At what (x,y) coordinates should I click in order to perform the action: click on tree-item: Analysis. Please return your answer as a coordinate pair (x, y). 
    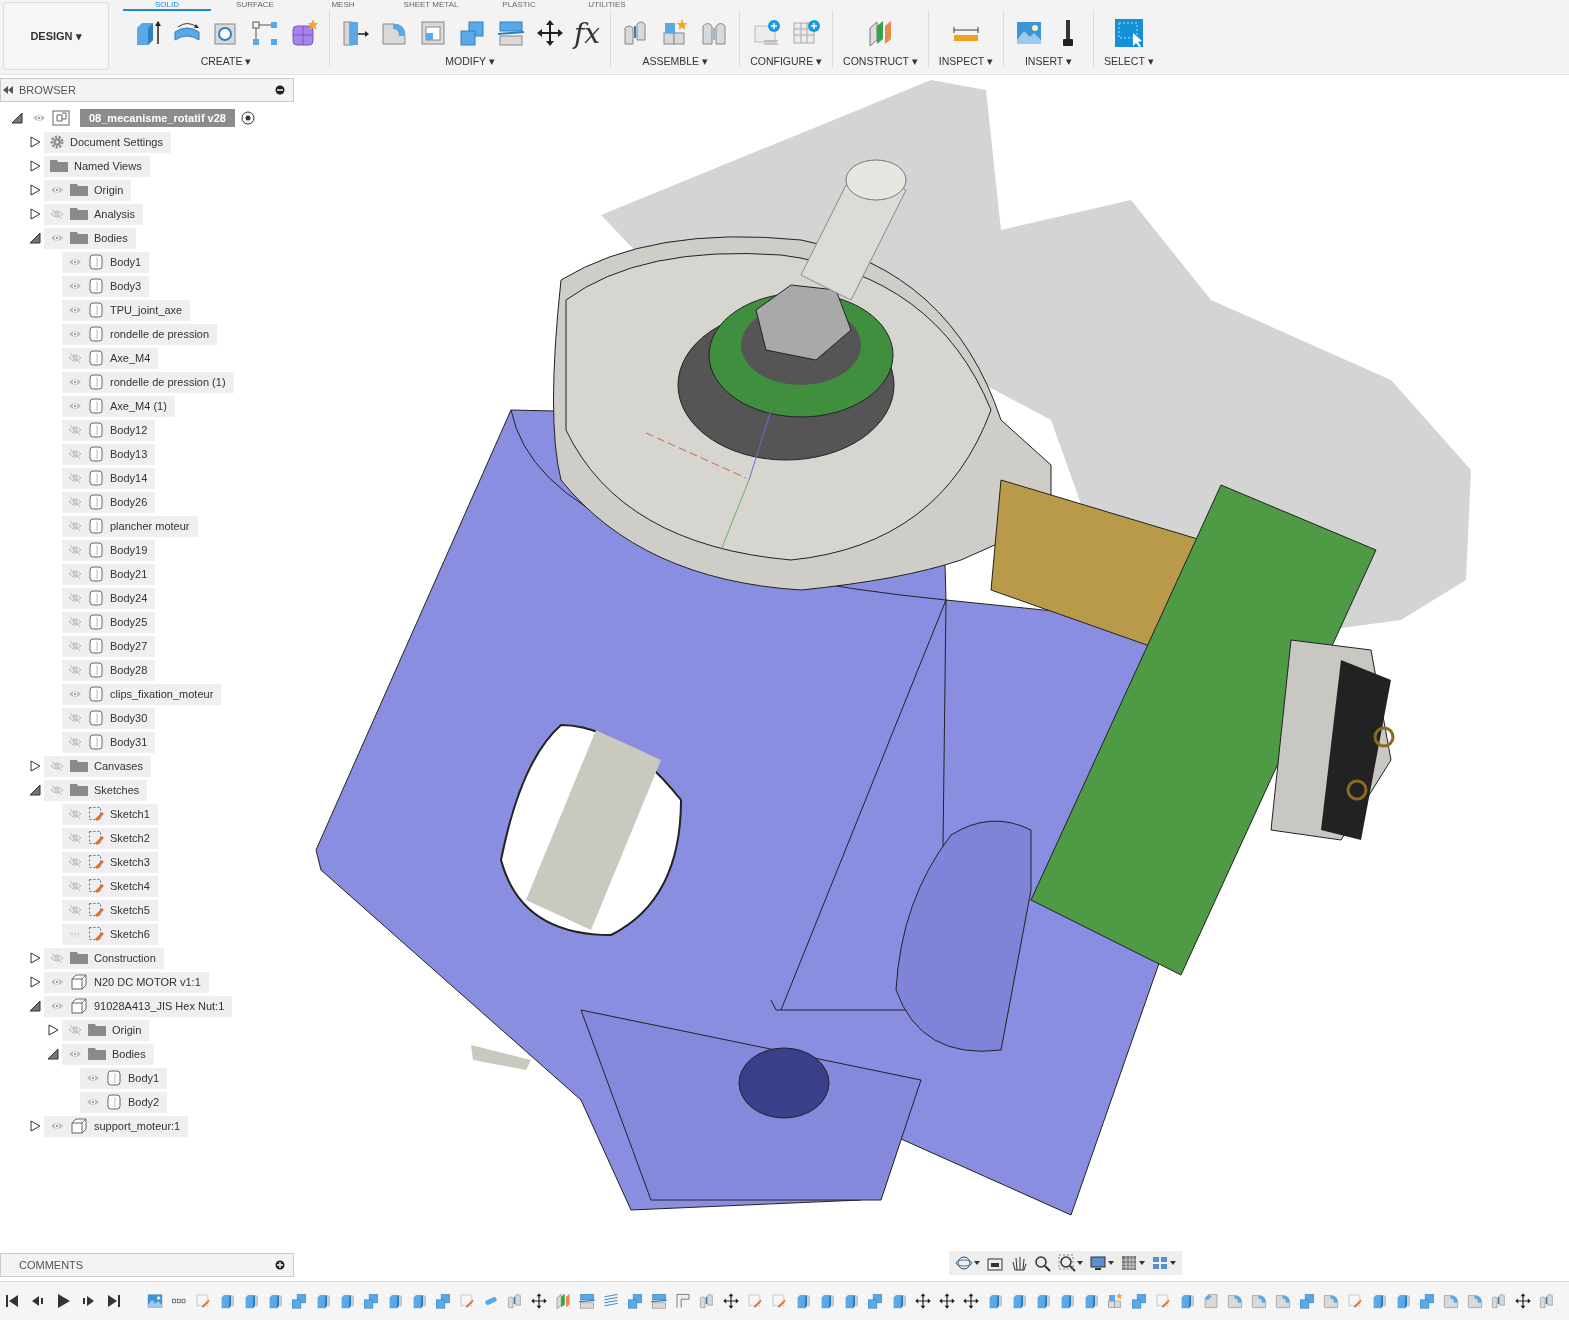
    Looking at the image, I should click on (93, 214).